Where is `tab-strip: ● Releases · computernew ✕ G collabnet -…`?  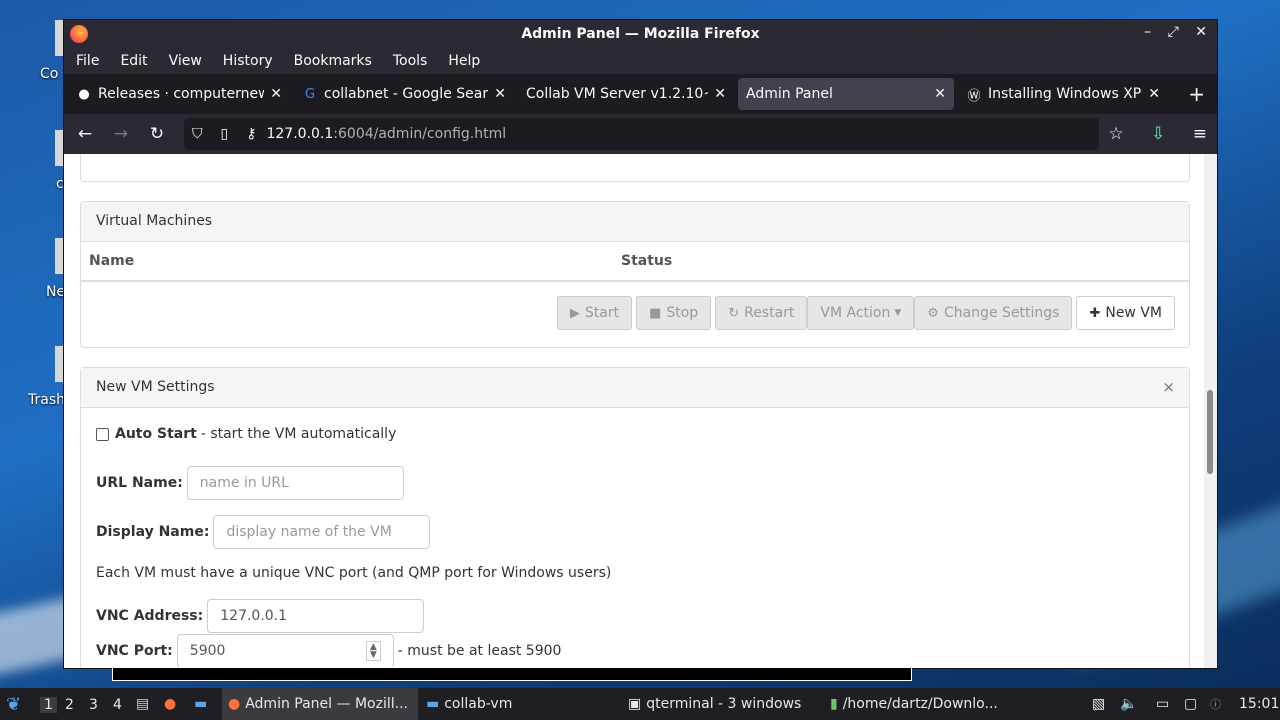
tab-strip: ● Releases · computernew ✕ G collabnet -… is located at coordinates (640, 94).